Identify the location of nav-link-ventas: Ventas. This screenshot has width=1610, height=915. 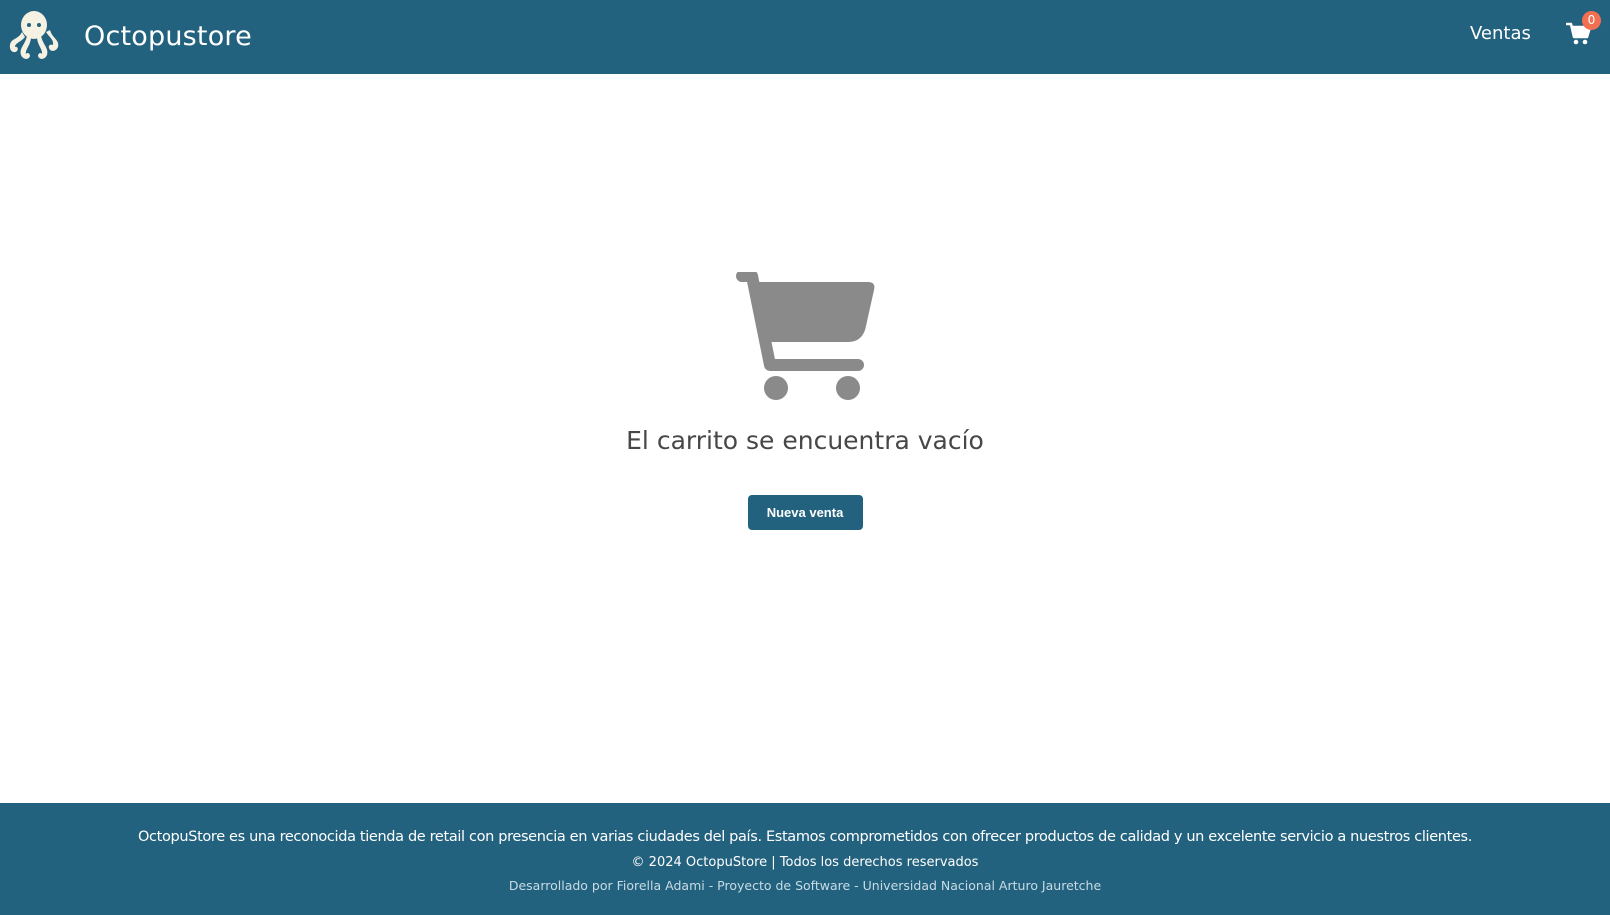
(1500, 33).